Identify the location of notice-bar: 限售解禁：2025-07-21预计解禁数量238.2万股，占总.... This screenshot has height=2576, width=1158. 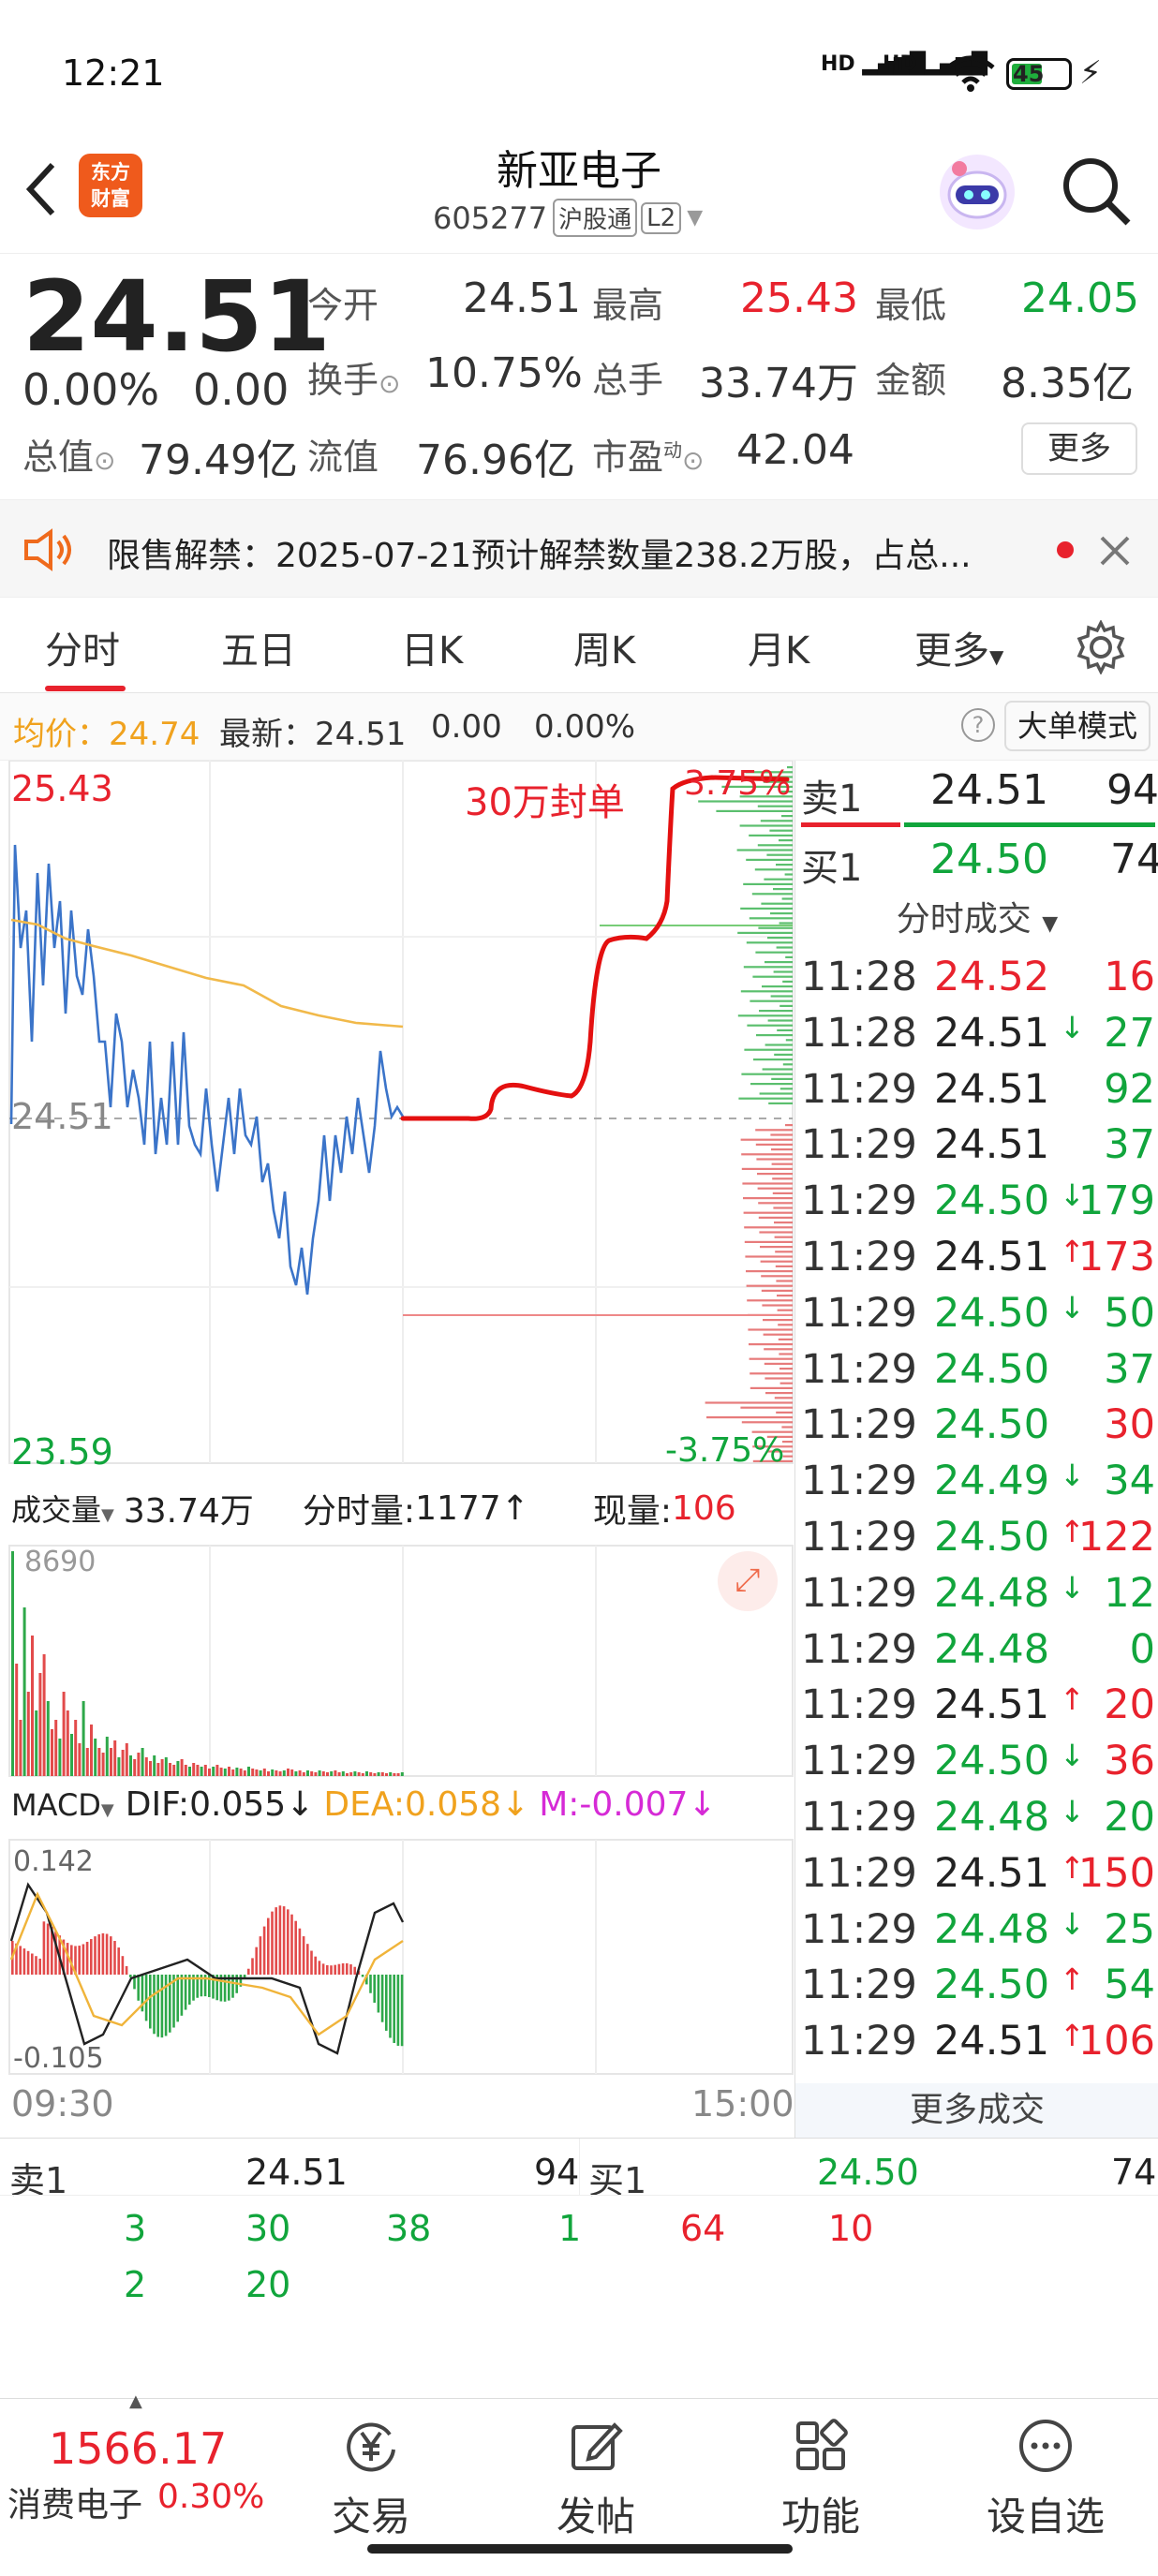
(579, 549).